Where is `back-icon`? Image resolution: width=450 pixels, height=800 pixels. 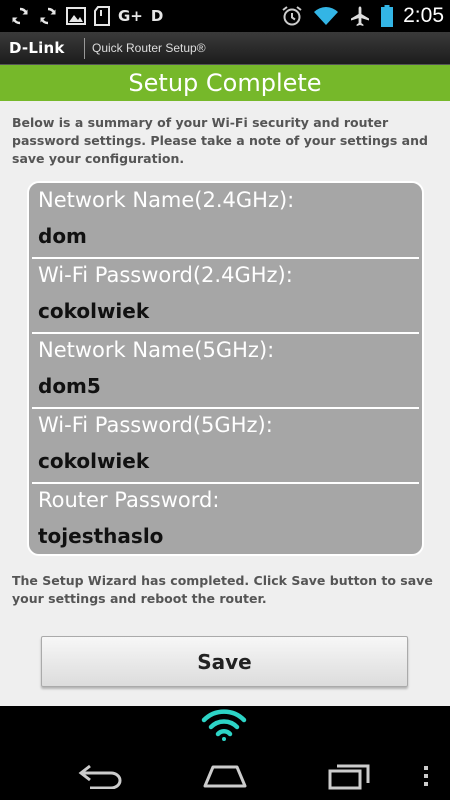
back-icon is located at coordinates (100, 776).